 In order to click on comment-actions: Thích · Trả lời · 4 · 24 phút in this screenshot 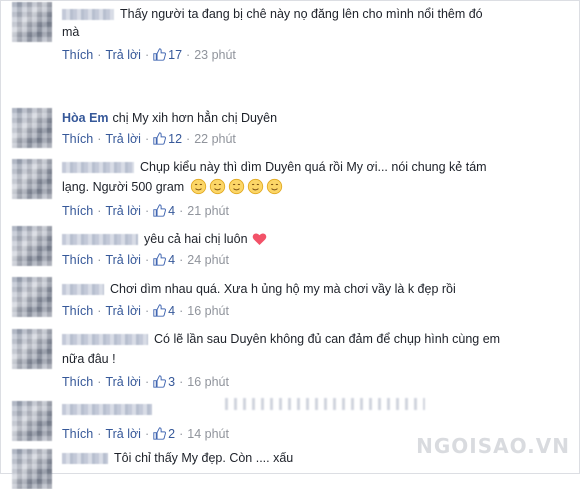, I will do `click(145, 260)`.